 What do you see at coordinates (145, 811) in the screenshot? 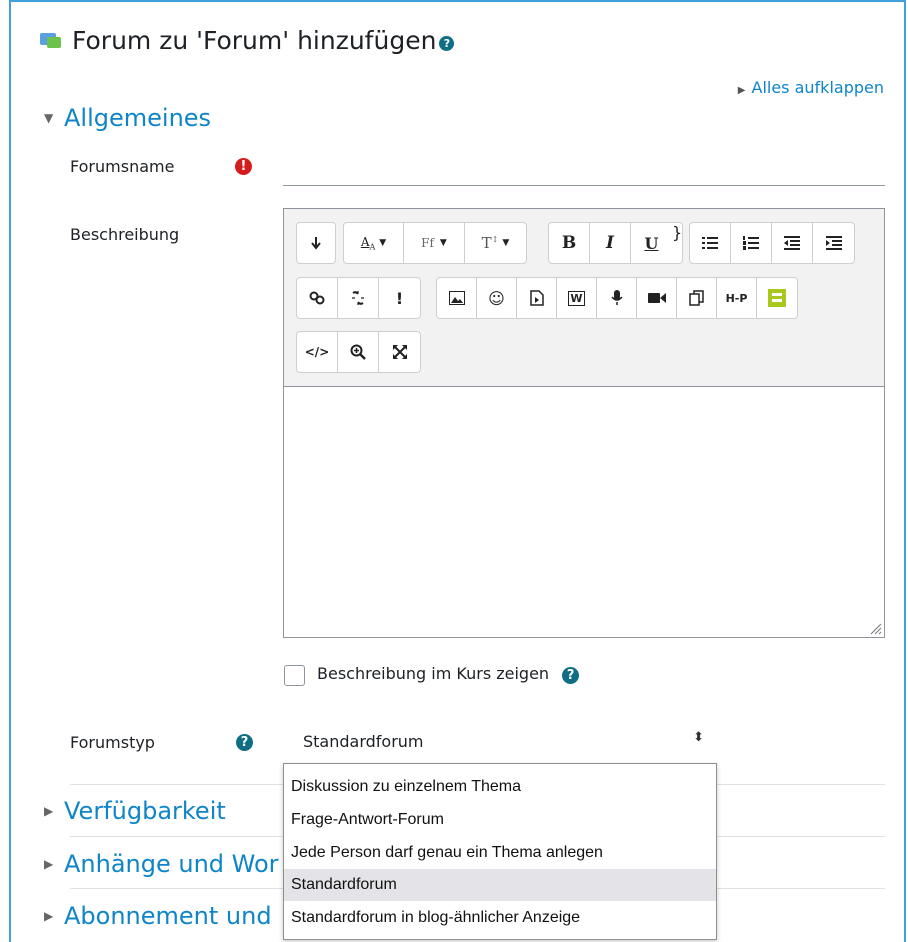
I see `section-availability-label: Verfügbarkeit` at bounding box center [145, 811].